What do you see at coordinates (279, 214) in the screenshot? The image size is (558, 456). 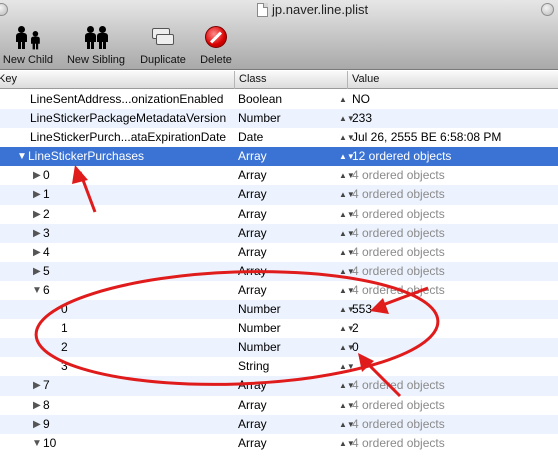 I see `plist-row: ▶ 2 Array ▲▼ 4 ordered objects` at bounding box center [279, 214].